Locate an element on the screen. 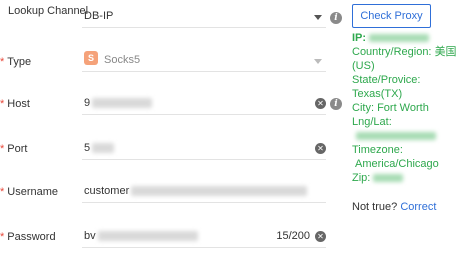 This screenshot has height=254, width=461. correct-link: Correct is located at coordinates (418, 207).